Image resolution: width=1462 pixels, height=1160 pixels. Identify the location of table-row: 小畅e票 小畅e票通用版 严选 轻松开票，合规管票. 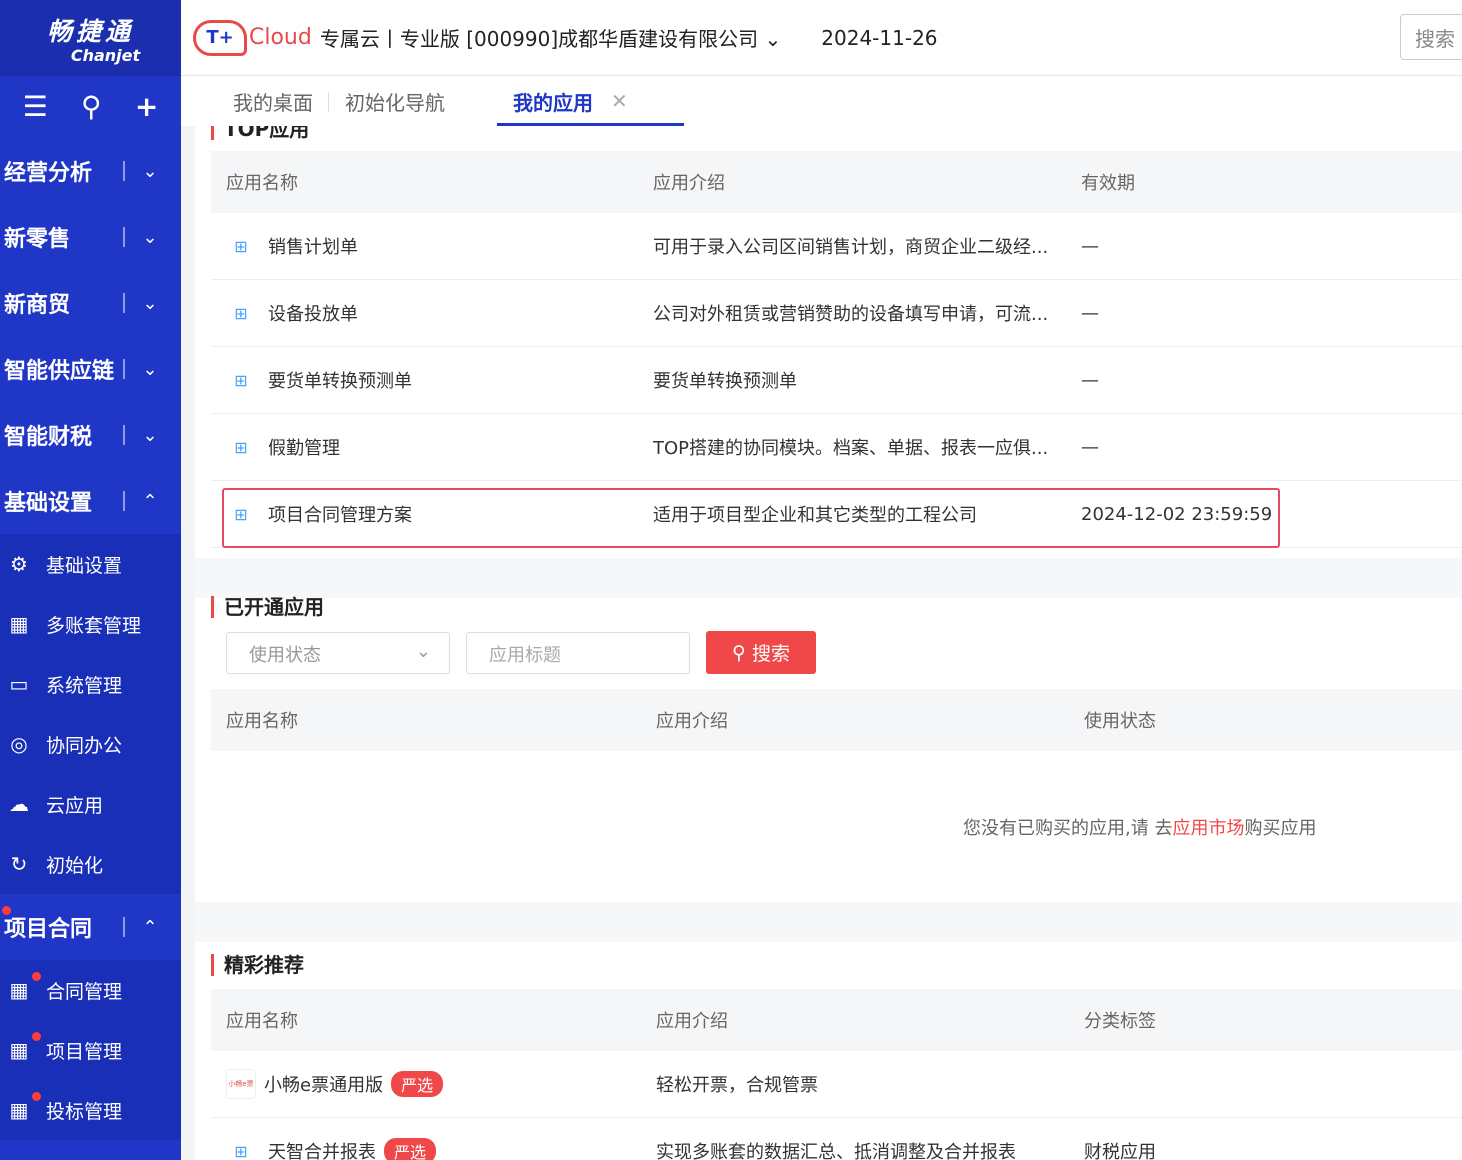
(836, 1084).